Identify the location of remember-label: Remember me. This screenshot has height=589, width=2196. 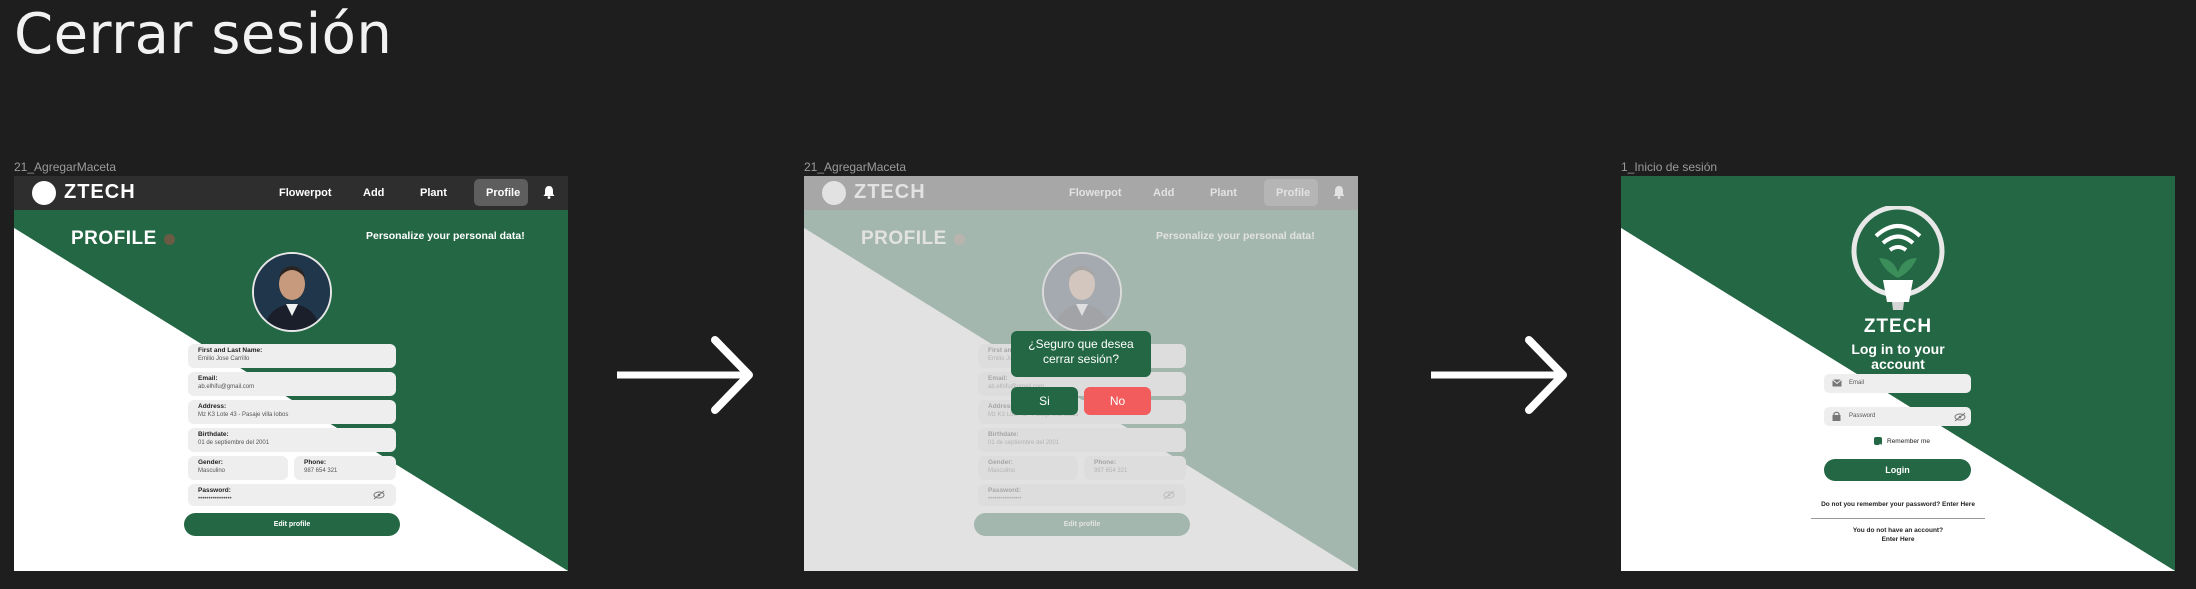
(1908, 441).